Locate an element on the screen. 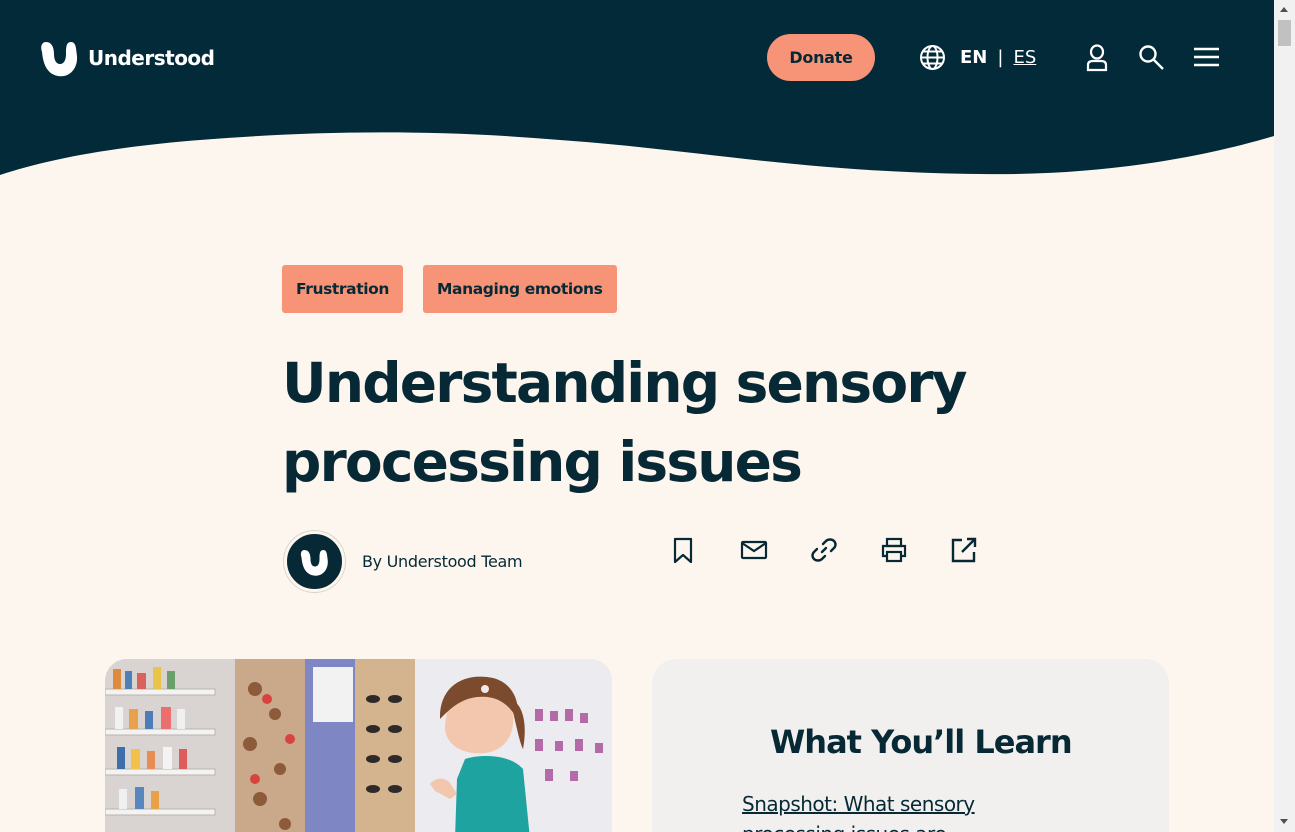  topic-tags: Frustration Managing emotions is located at coordinates (449, 289).